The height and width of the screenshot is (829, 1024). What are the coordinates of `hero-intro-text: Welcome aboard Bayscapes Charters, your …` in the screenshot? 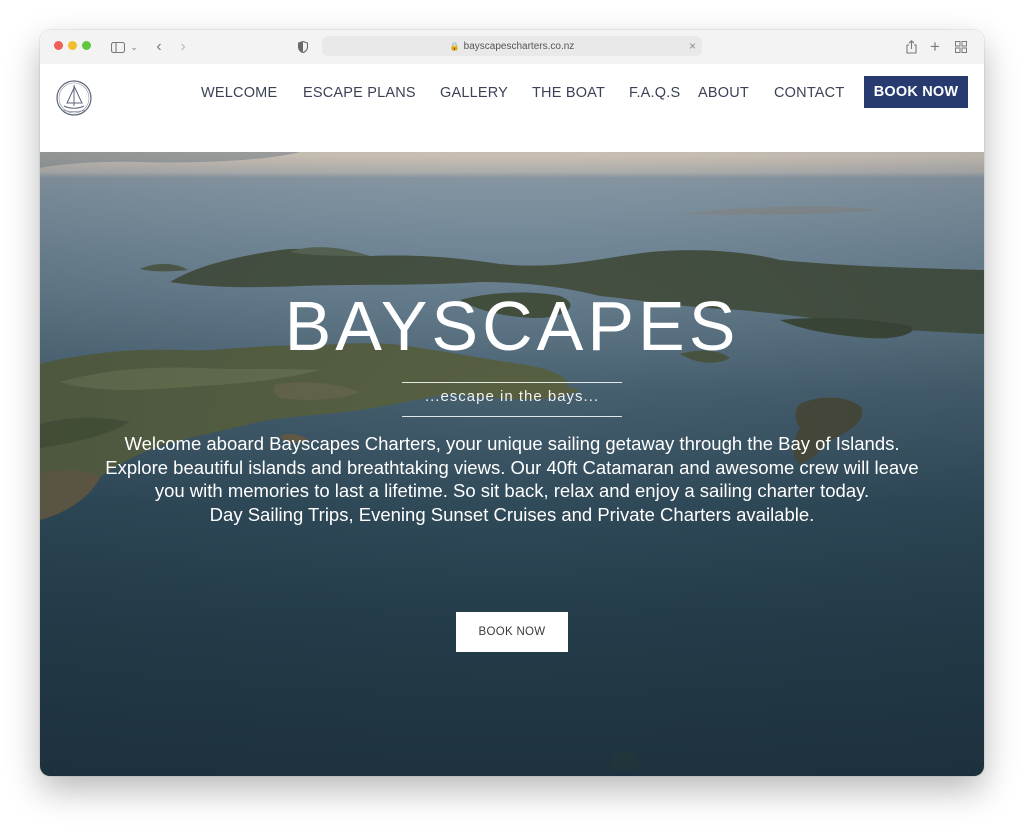 It's located at (512, 479).